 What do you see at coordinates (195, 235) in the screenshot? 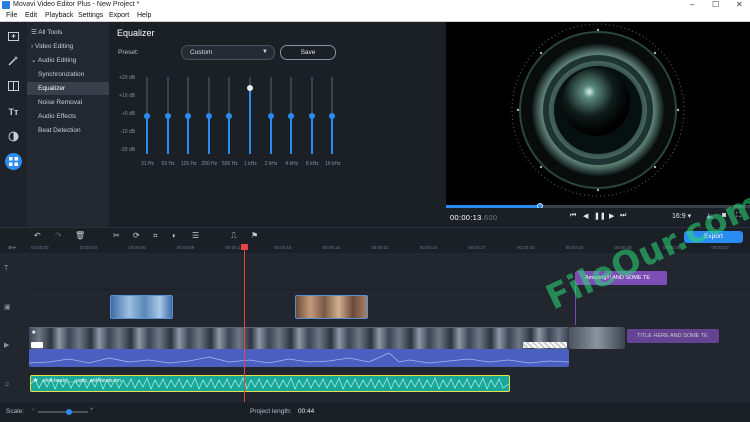
I see `clip-properties-icon: ☰` at bounding box center [195, 235].